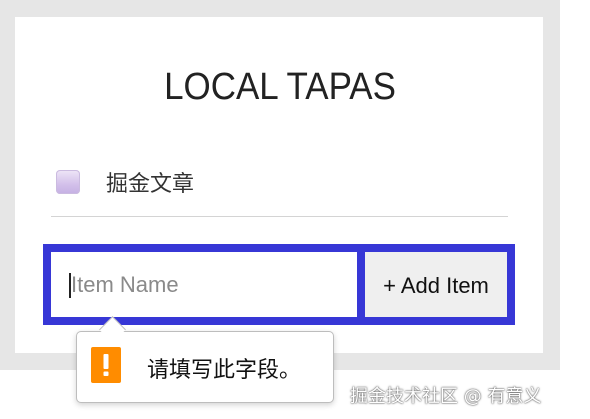  I want to click on item-name-input, so click(204, 284).